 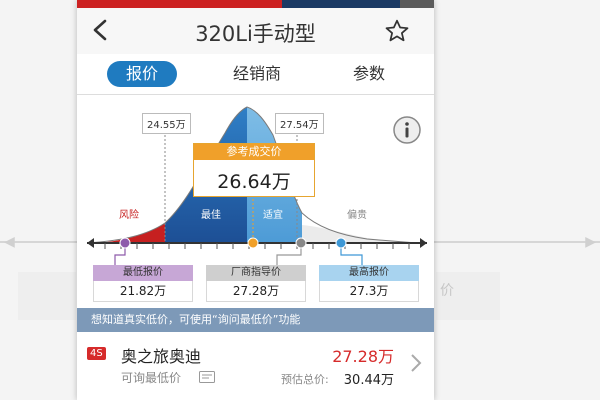 I want to click on guide-price-marker, so click(x=301, y=243).